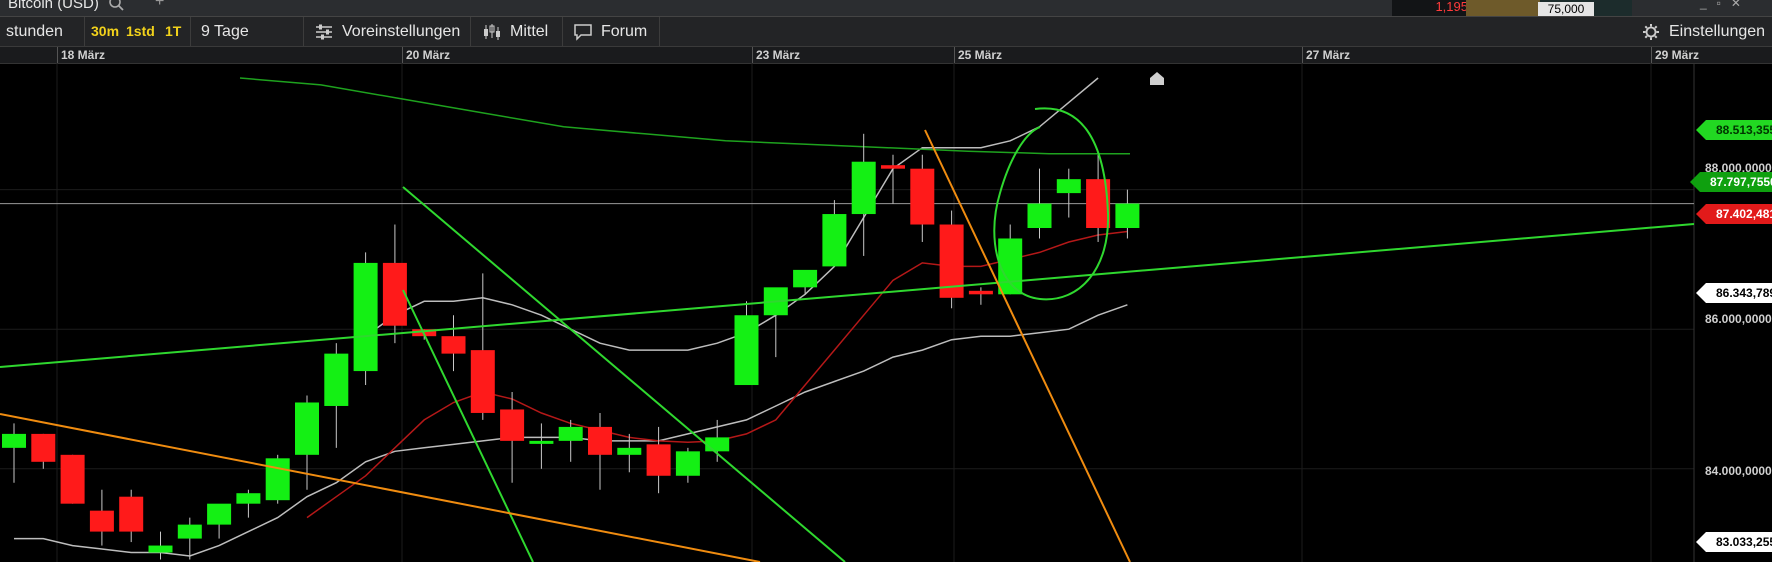  Describe the element at coordinates (428, 55) in the screenshot. I see `date-label: 20 März` at that location.